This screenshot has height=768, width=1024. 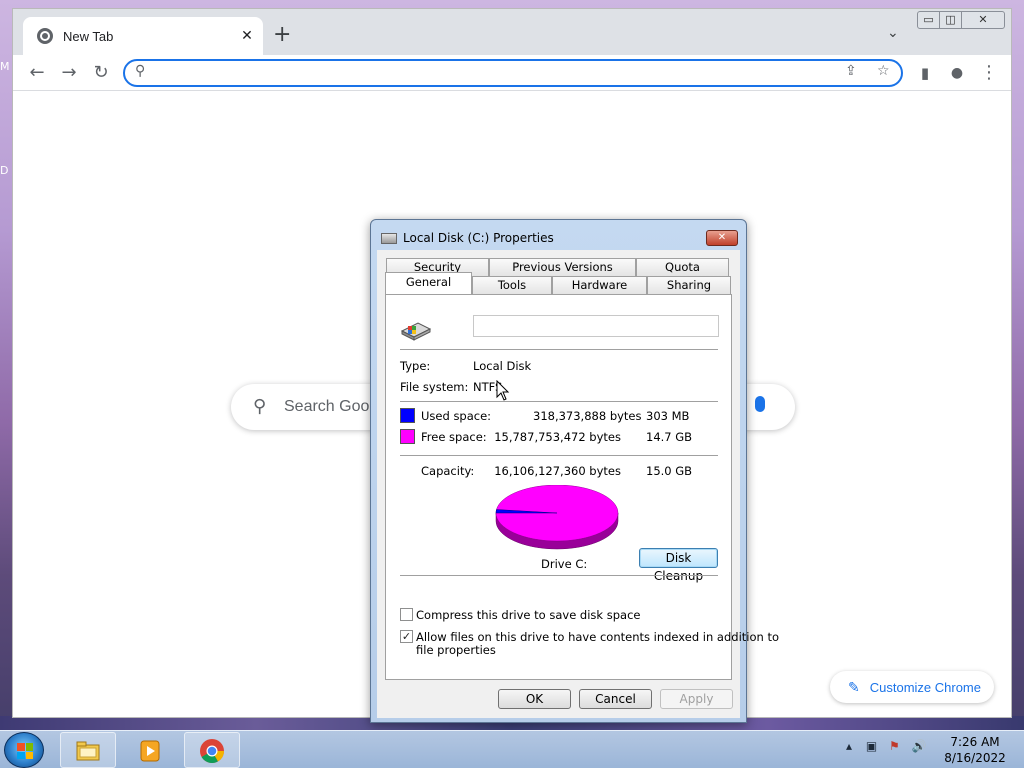 What do you see at coordinates (893, 33) in the screenshot?
I see `tab-search-chevron-icon: ⌄` at bounding box center [893, 33].